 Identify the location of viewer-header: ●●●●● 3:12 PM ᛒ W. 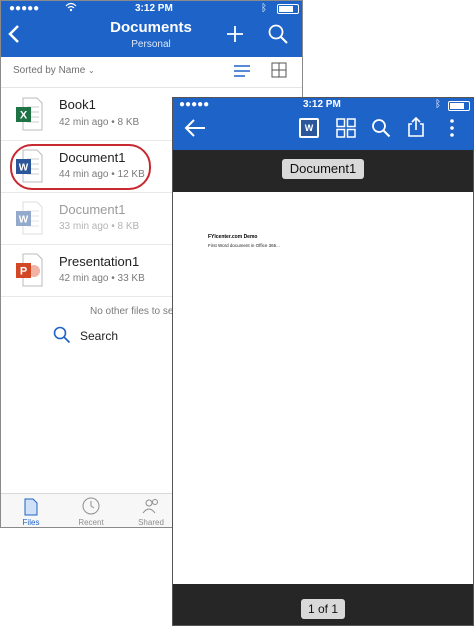
(323, 124).